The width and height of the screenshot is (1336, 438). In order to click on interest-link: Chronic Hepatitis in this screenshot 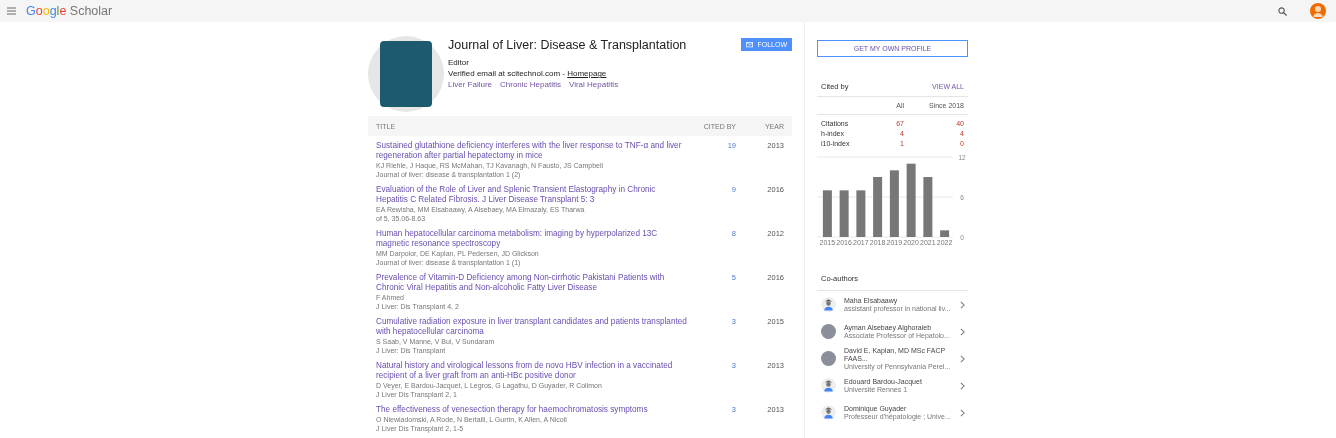, I will do `click(530, 85)`.